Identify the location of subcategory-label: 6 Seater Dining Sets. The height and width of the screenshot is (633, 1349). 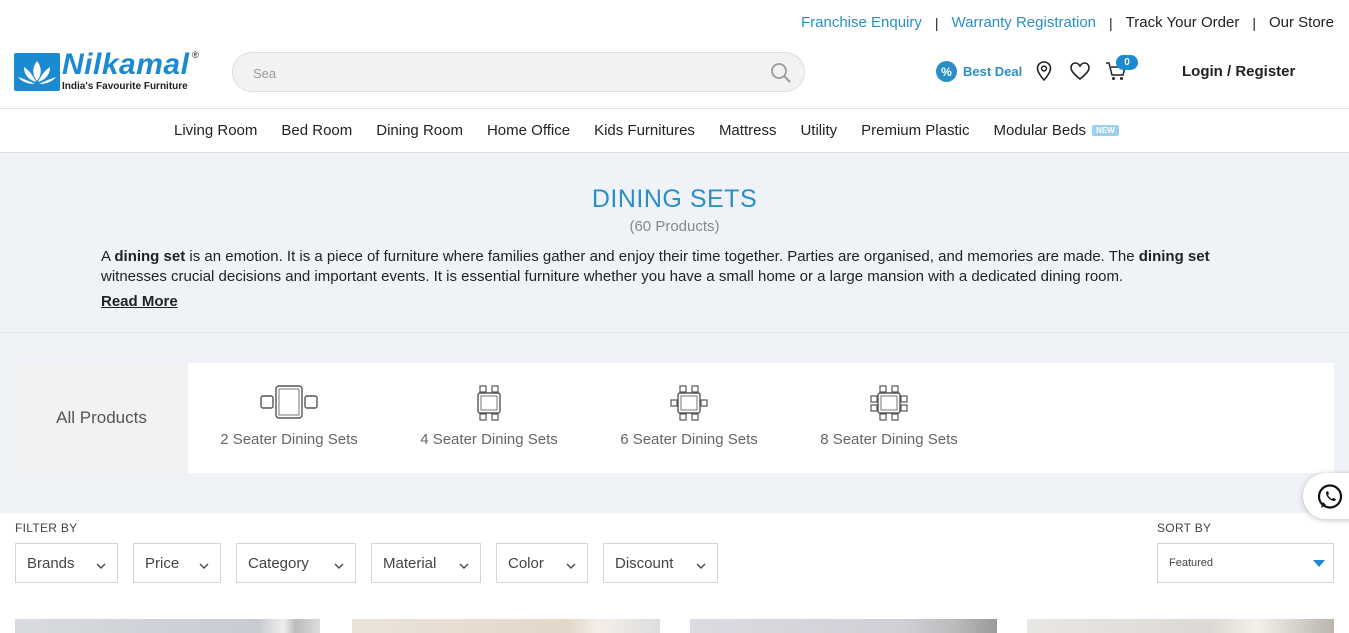
(689, 439).